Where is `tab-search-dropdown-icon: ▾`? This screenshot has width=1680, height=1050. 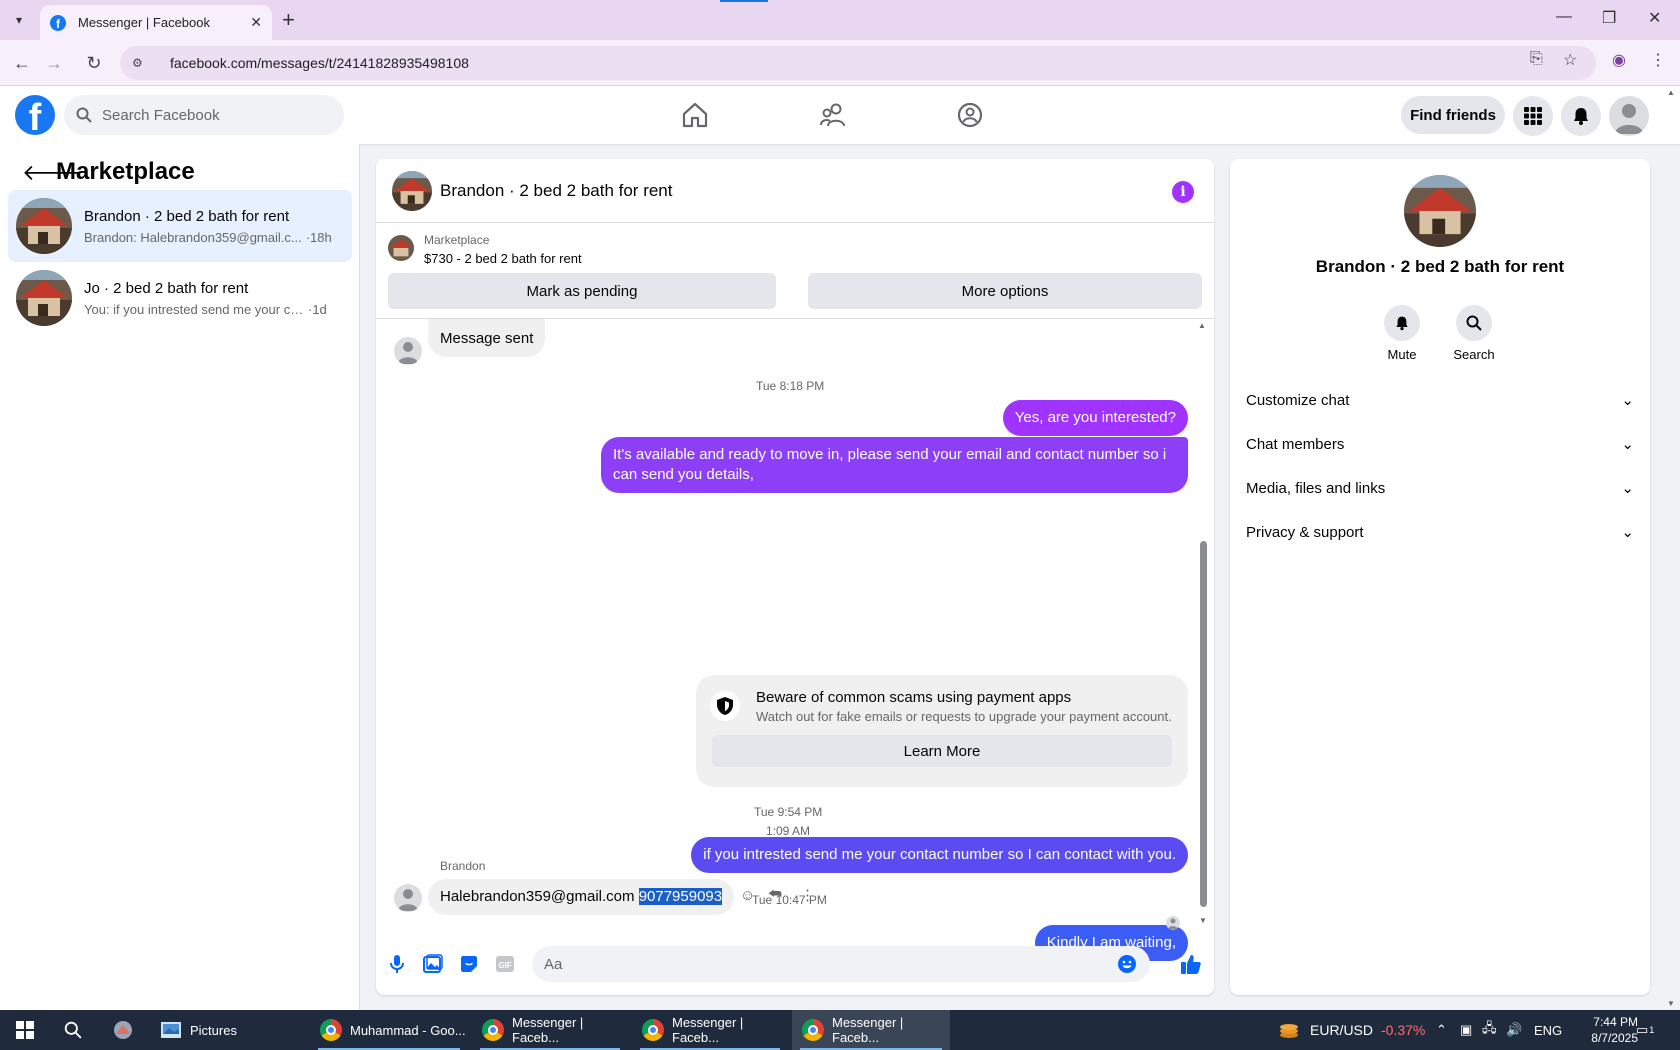
tab-search-dropdown-icon: ▾ is located at coordinates (19, 20).